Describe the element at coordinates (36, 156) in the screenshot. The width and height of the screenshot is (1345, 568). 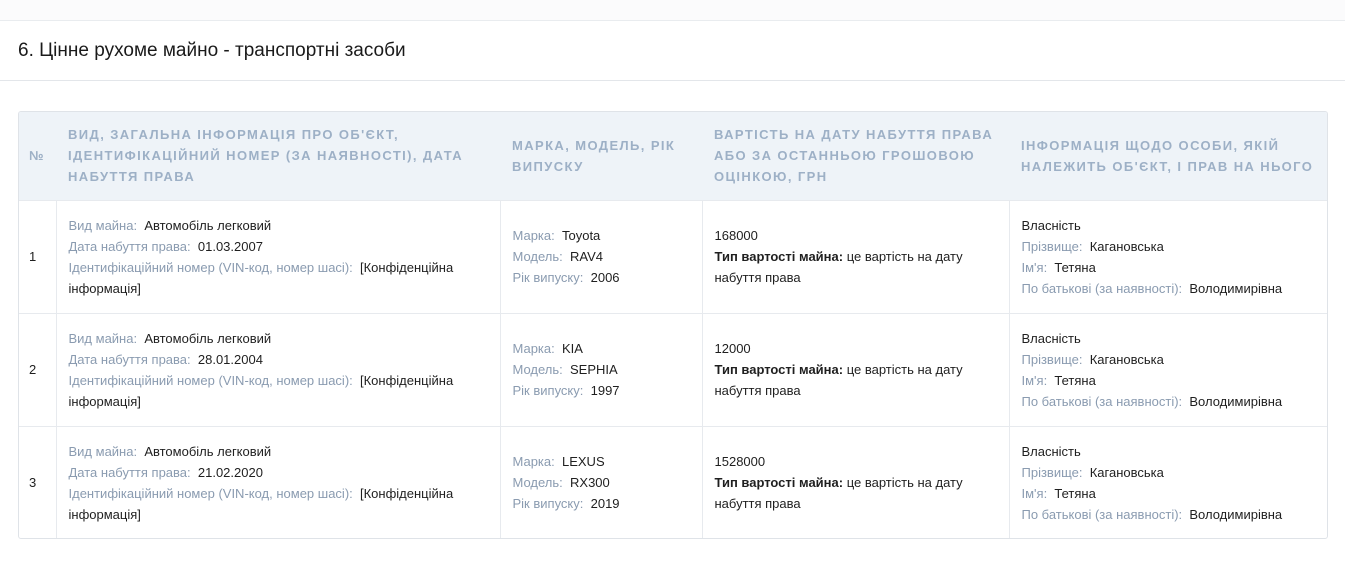
I see `header-num: №` at that location.